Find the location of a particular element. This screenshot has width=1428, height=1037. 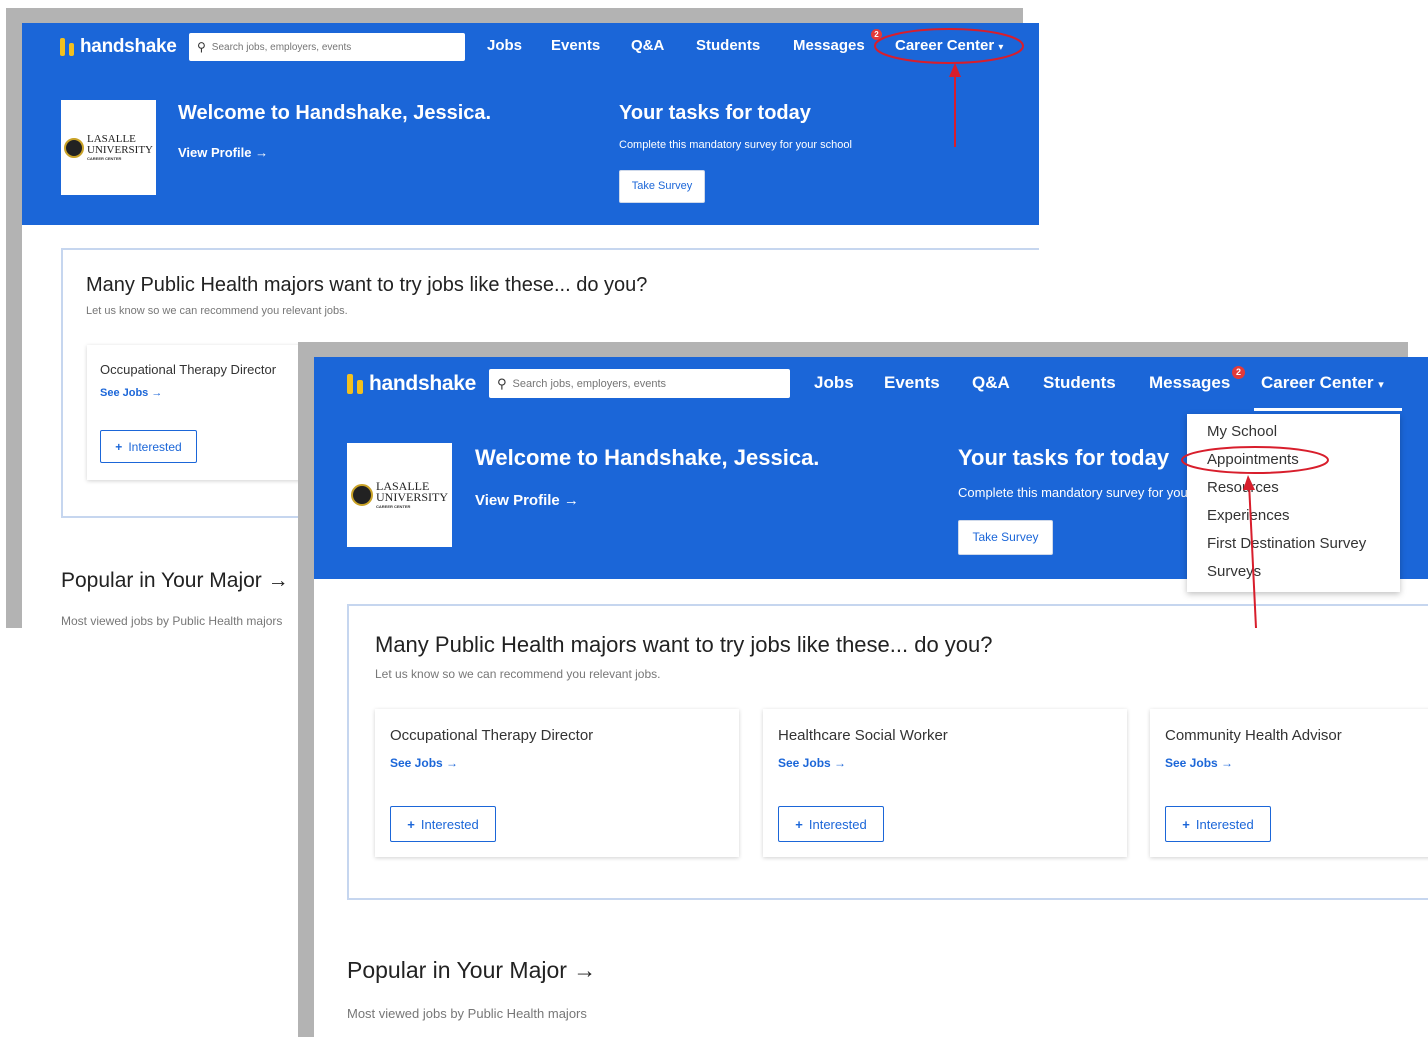

job-card-title: Community Health Advisor is located at coordinates (1253, 735).